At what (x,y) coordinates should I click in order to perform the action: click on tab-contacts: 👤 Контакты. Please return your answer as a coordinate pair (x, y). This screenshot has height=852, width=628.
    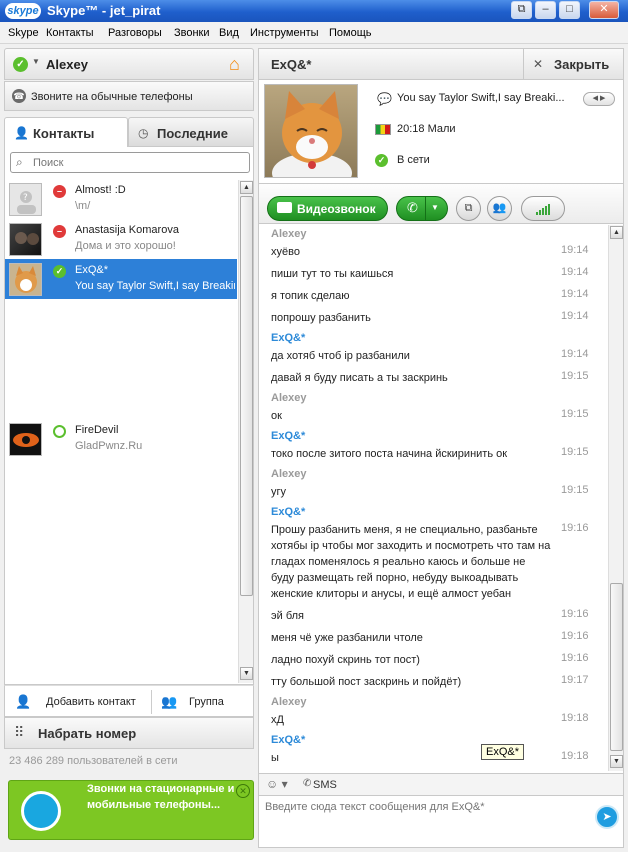
    Looking at the image, I should click on (66, 132).